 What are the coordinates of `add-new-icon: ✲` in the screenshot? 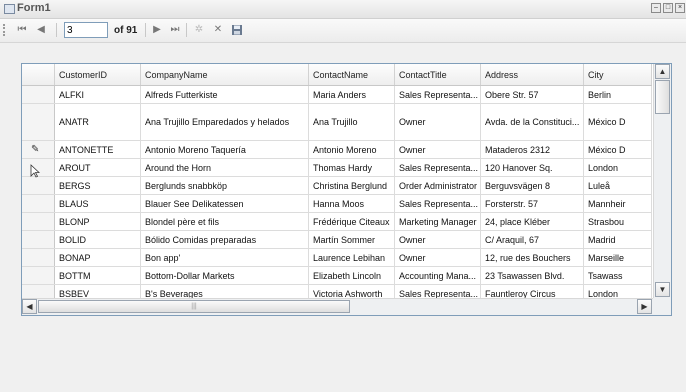 It's located at (199, 30).